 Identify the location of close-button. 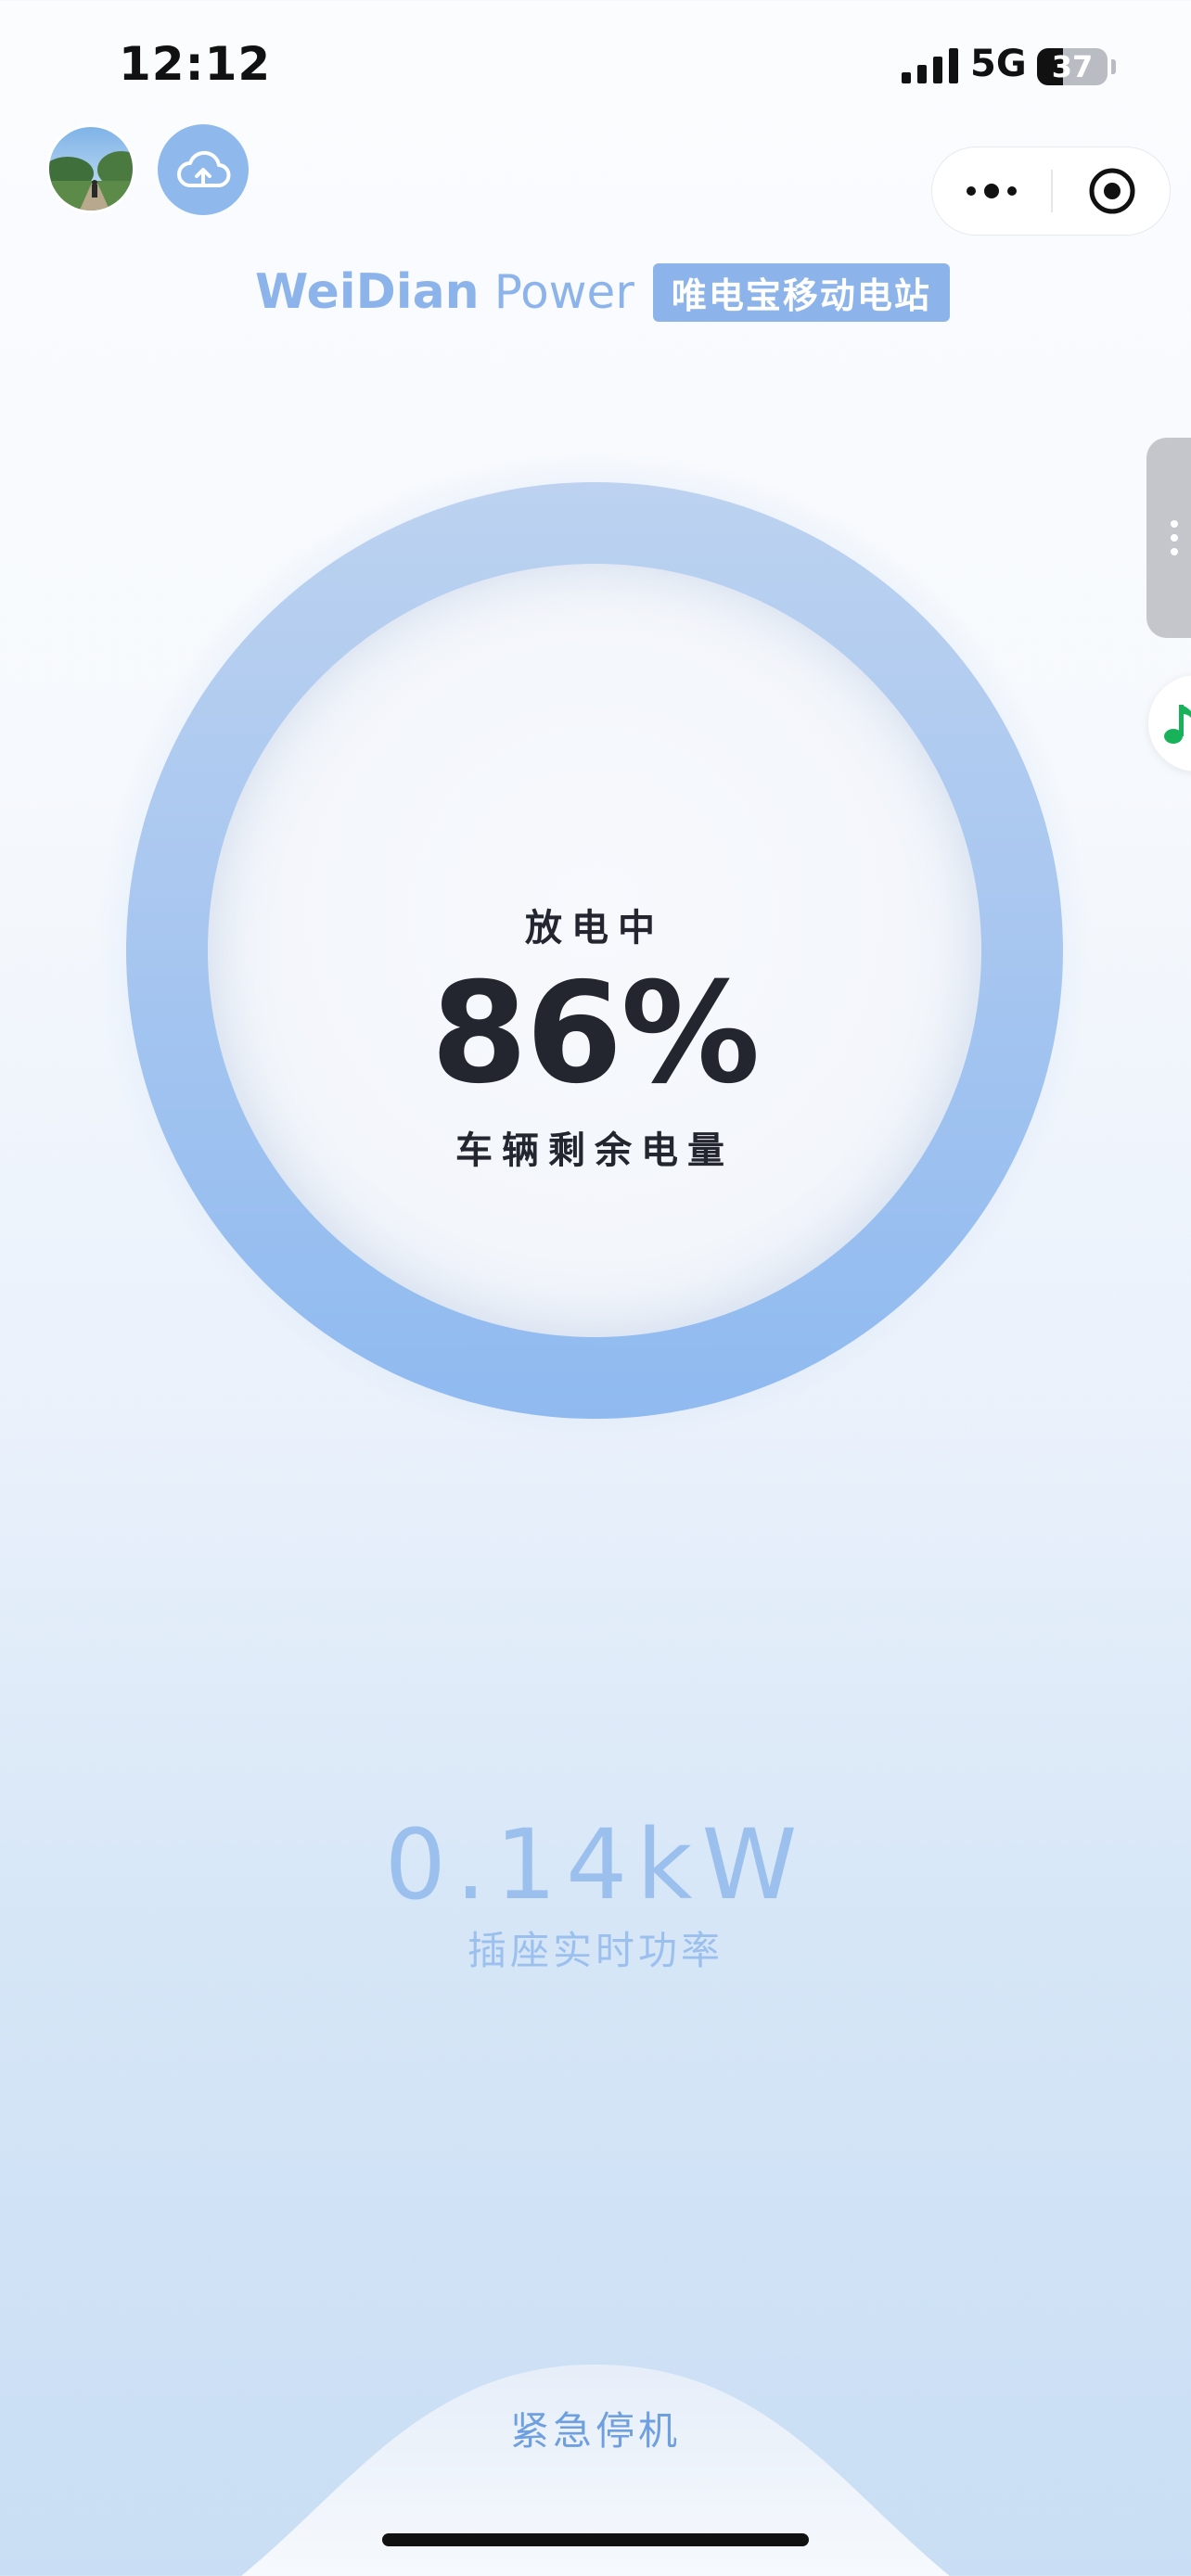
(1112, 191).